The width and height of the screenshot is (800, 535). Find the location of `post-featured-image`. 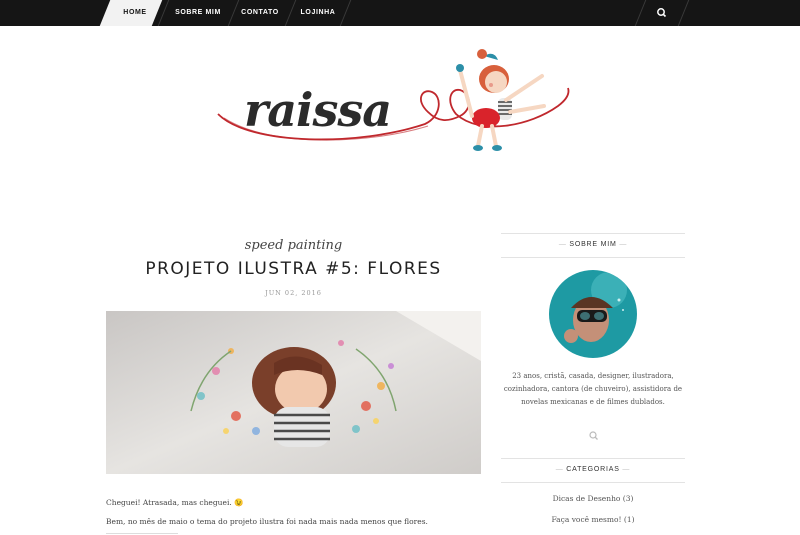

post-featured-image is located at coordinates (293, 392).